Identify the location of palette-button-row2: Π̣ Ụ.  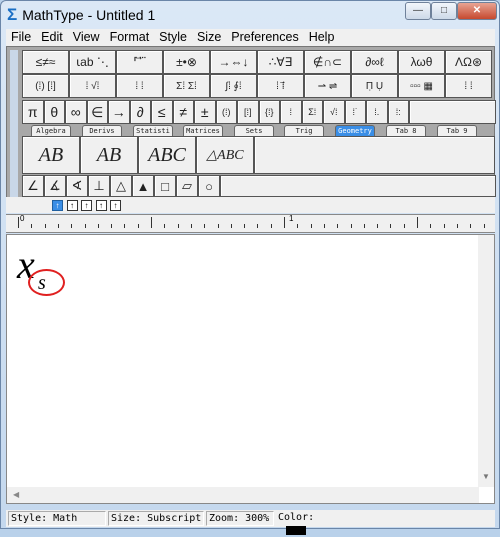
(374, 86).